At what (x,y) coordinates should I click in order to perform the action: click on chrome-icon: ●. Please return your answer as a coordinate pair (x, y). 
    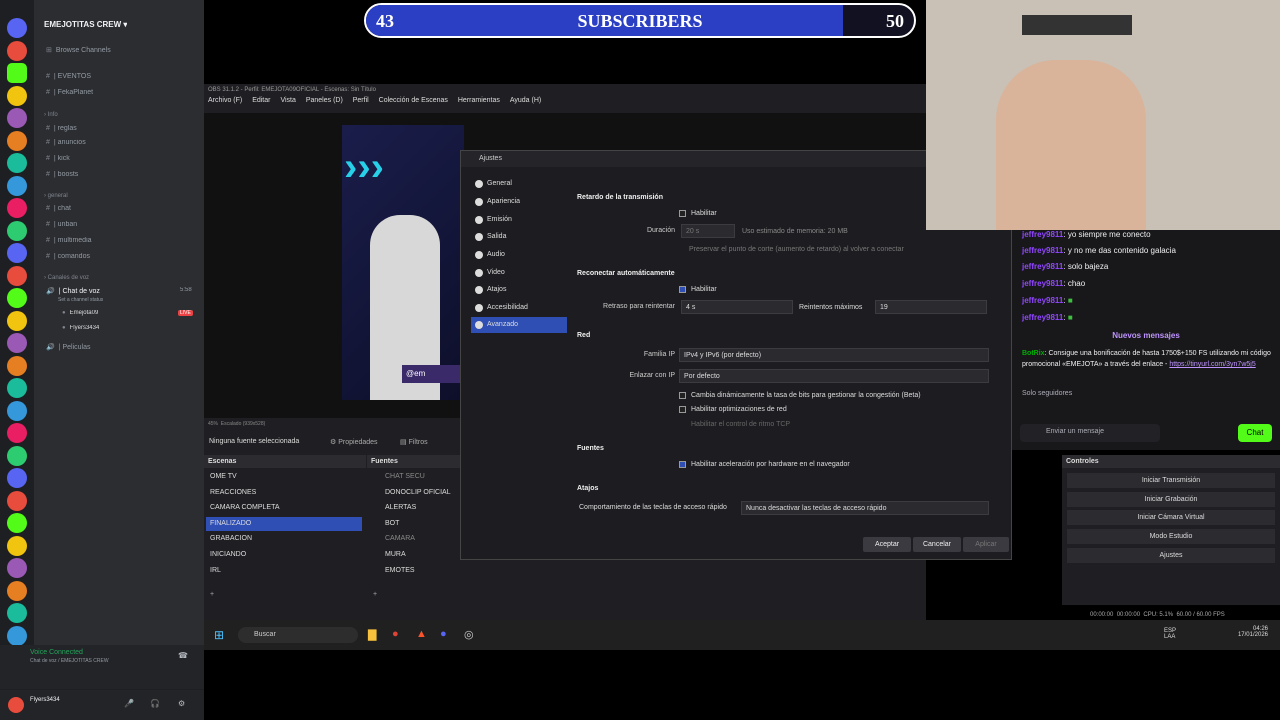
    Looking at the image, I should click on (395, 634).